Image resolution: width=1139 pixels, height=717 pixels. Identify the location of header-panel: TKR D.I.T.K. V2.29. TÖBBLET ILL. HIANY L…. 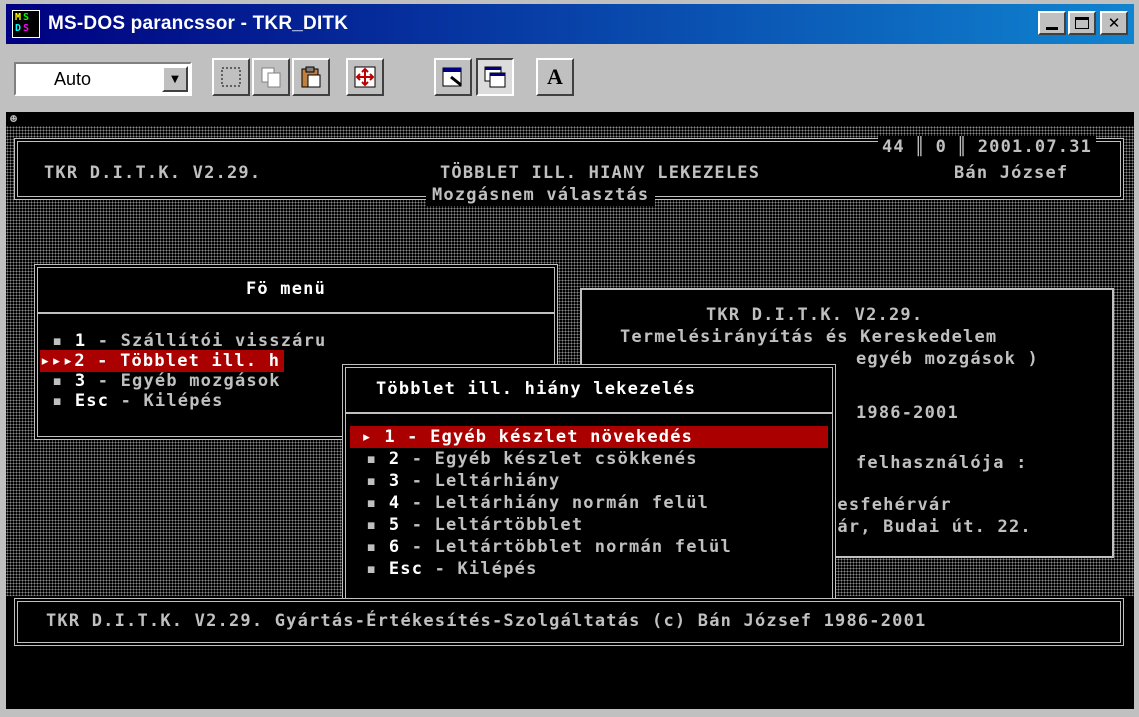
(569, 171).